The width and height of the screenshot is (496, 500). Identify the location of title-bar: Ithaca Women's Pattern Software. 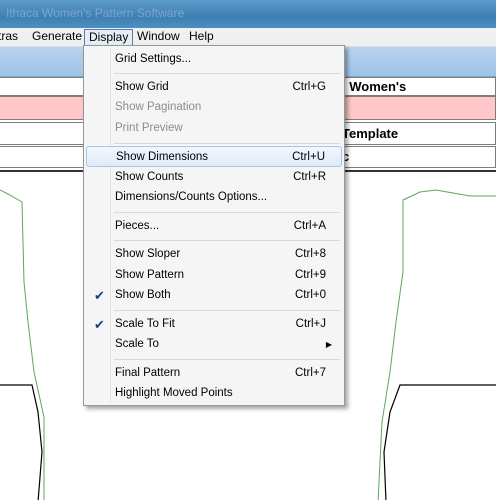
(248, 14).